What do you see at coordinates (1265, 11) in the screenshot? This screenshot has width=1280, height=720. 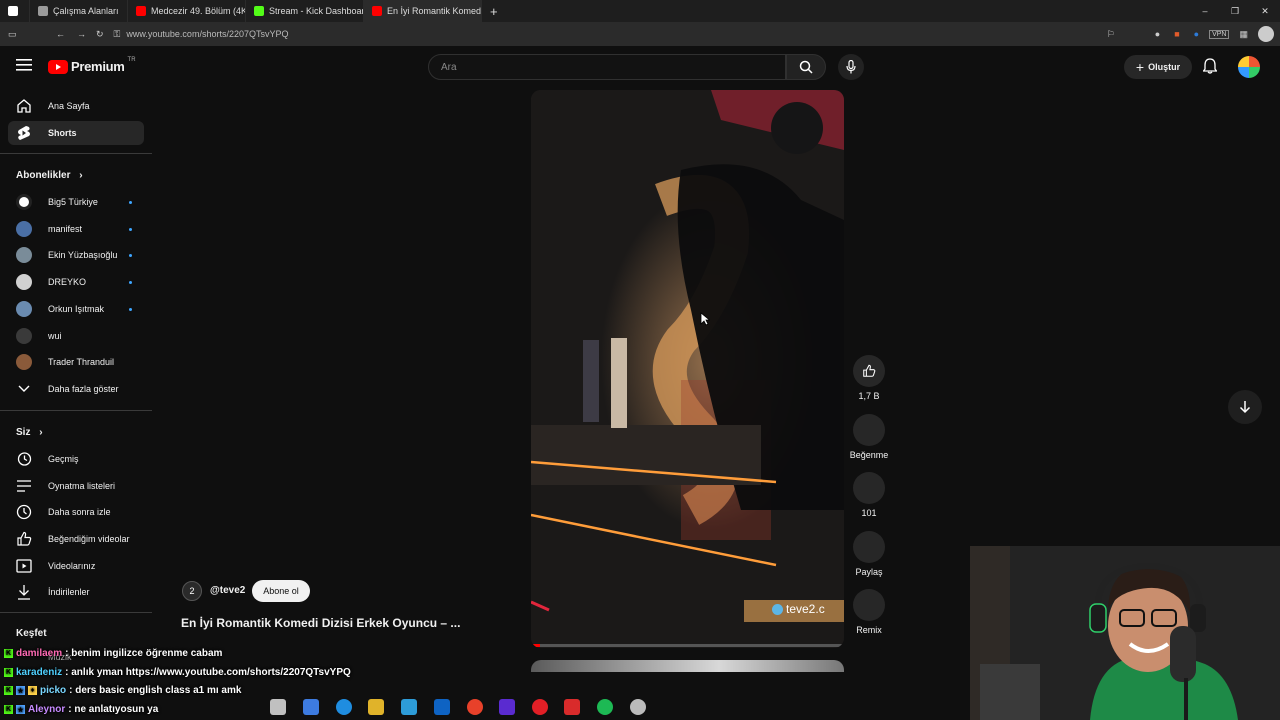 I see `close-icon: ✕` at bounding box center [1265, 11].